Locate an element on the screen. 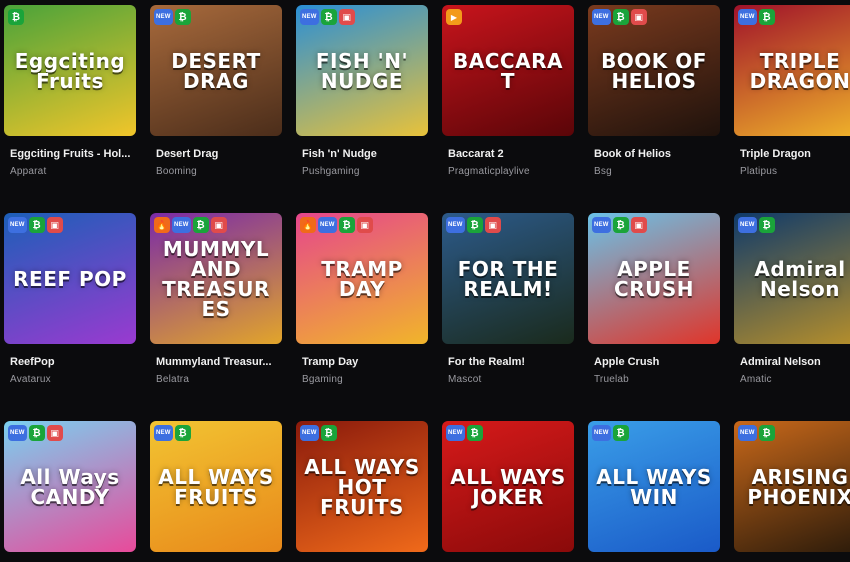  game-title: Desert Drag is located at coordinates (216, 155).